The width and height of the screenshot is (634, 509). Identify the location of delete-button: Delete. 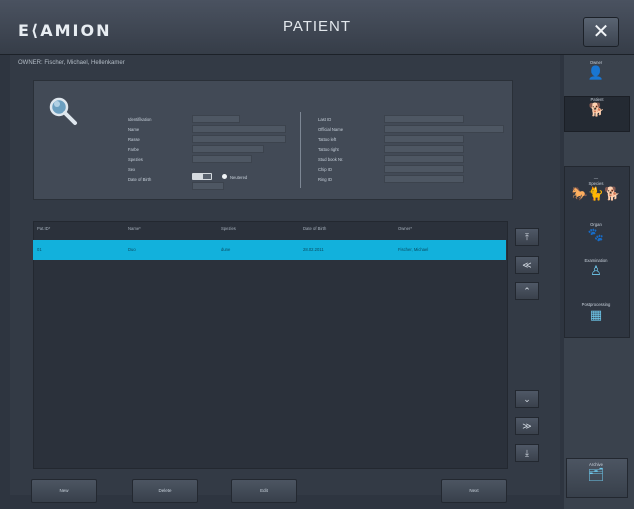
(165, 491).